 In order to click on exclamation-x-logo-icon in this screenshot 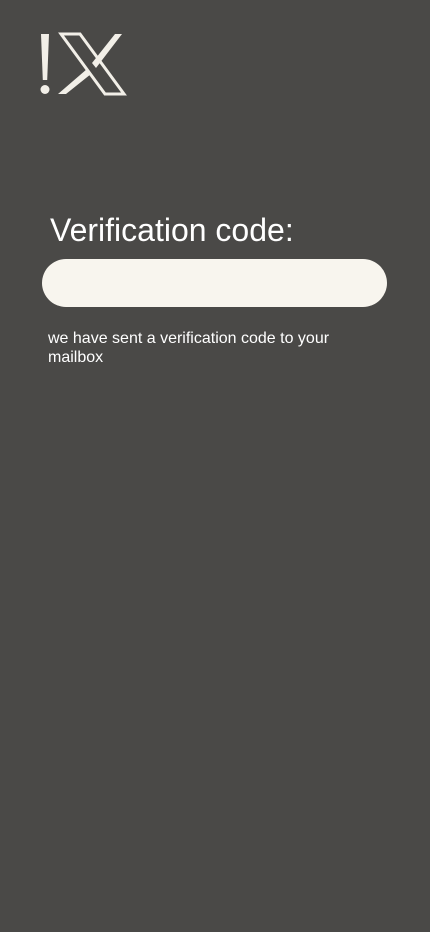, I will do `click(83, 64)`.